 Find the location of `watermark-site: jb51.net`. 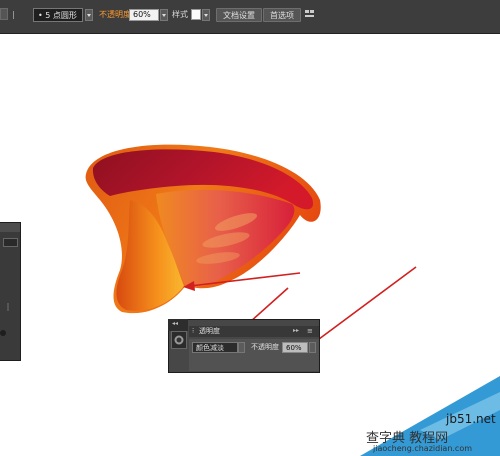

watermark-site: jb51.net is located at coordinates (471, 419).